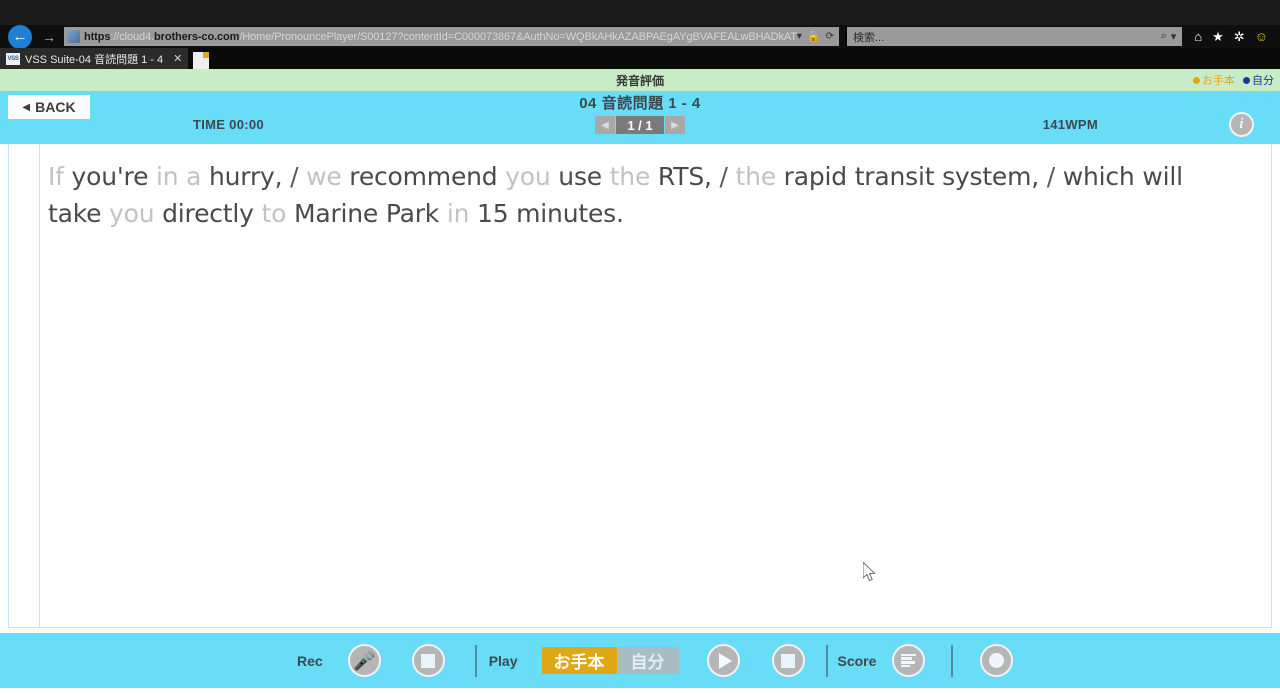 Image resolution: width=1280 pixels, height=694 pixels. I want to click on score-button, so click(909, 660).